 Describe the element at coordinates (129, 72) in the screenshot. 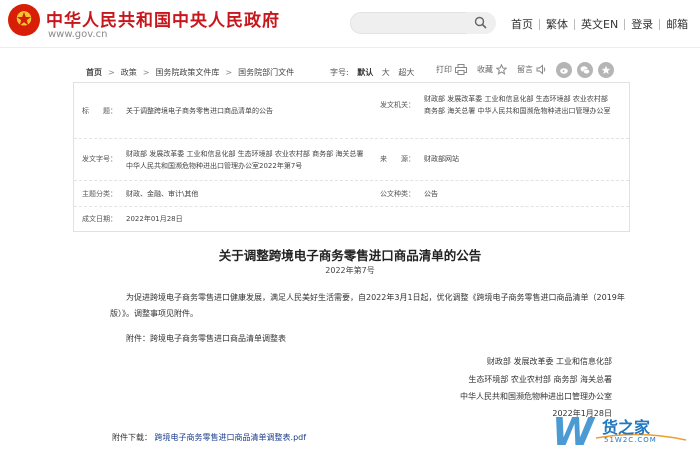

I see `breadcrumb-policy: 政策` at that location.